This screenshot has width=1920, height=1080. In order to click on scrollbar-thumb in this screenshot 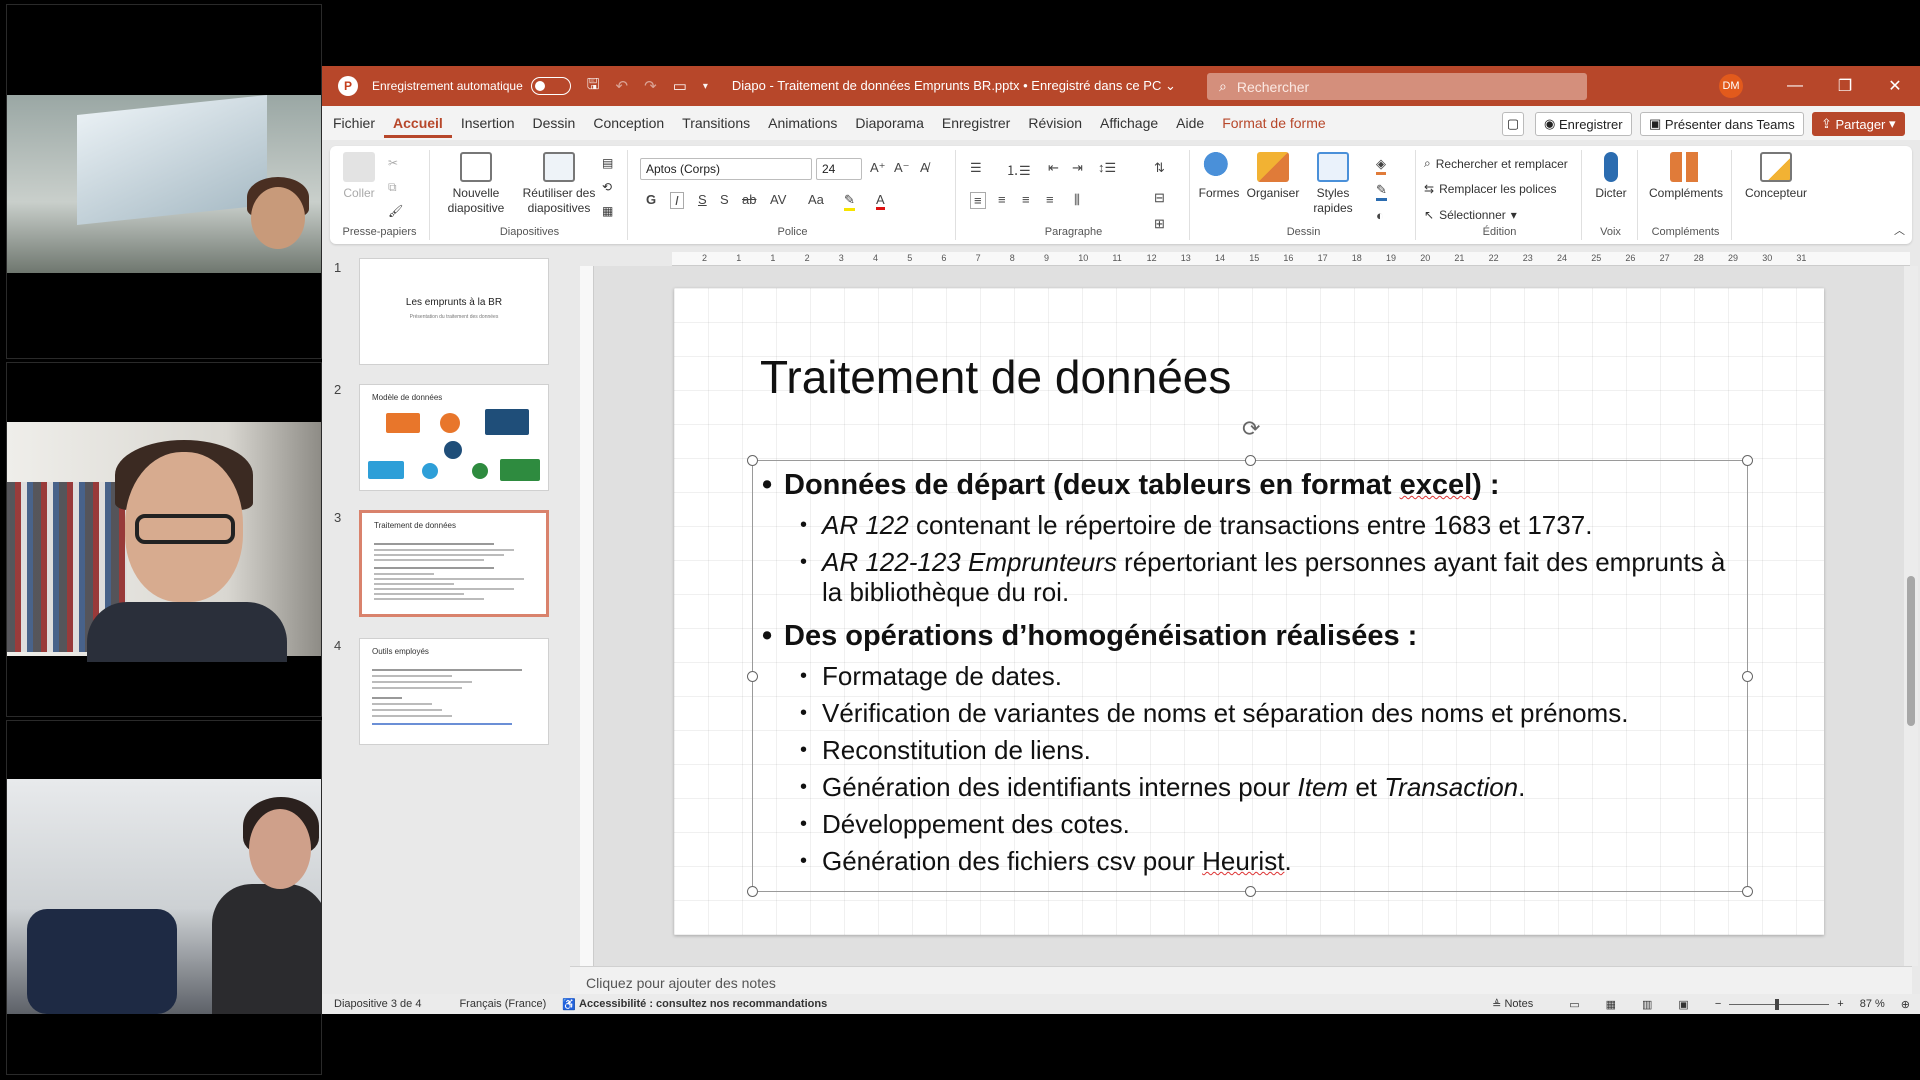, I will do `click(1911, 651)`.